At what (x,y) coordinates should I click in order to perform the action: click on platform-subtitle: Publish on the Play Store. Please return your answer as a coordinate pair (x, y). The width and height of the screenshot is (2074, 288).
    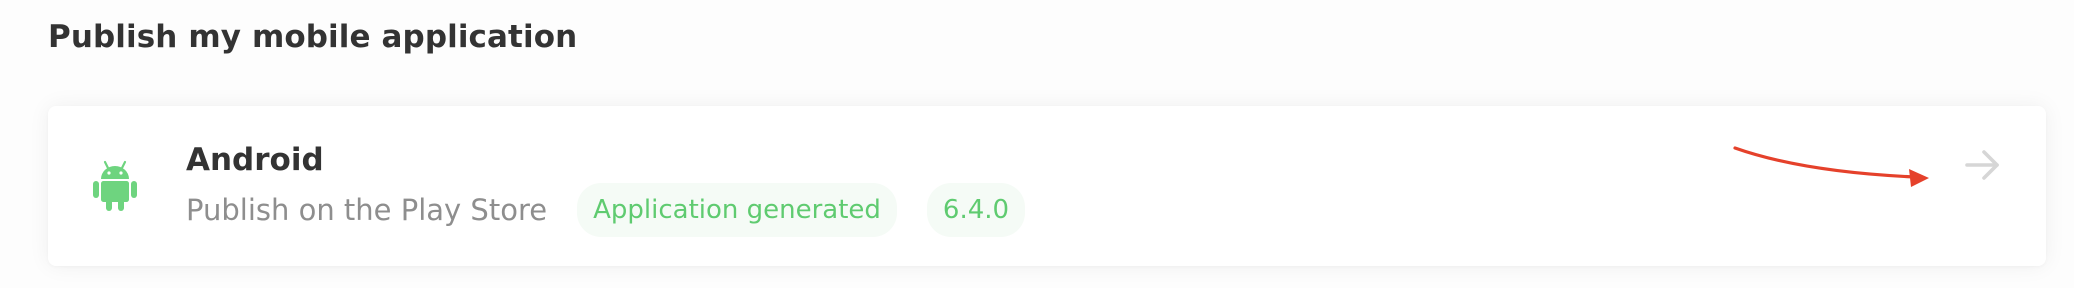
    Looking at the image, I should click on (367, 210).